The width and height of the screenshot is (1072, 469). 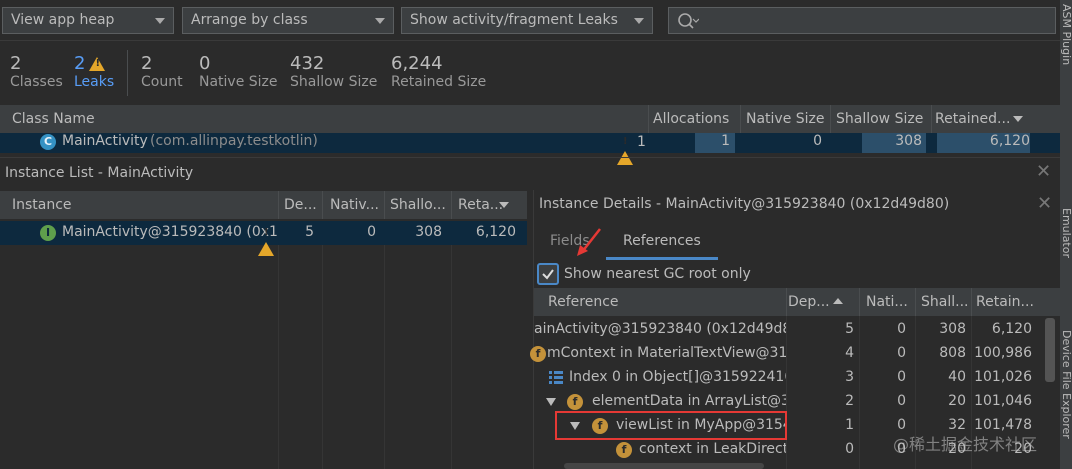 What do you see at coordinates (238, 82) in the screenshot?
I see `stat-label: Native Size` at bounding box center [238, 82].